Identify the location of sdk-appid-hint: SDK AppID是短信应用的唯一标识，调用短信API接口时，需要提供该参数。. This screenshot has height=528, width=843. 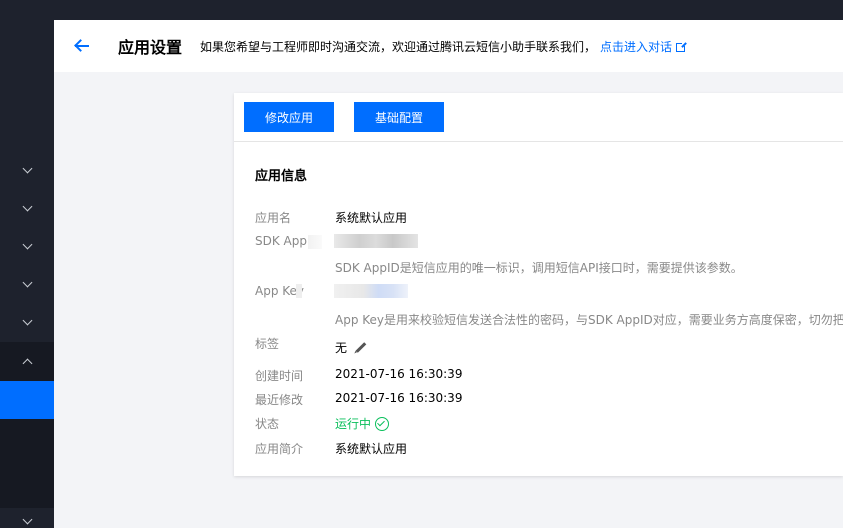
(539, 268).